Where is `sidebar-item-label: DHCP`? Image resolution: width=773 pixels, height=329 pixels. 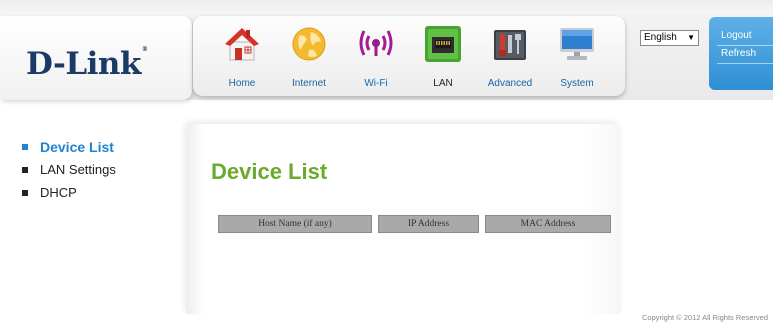
sidebar-item-label: DHCP is located at coordinates (58, 192).